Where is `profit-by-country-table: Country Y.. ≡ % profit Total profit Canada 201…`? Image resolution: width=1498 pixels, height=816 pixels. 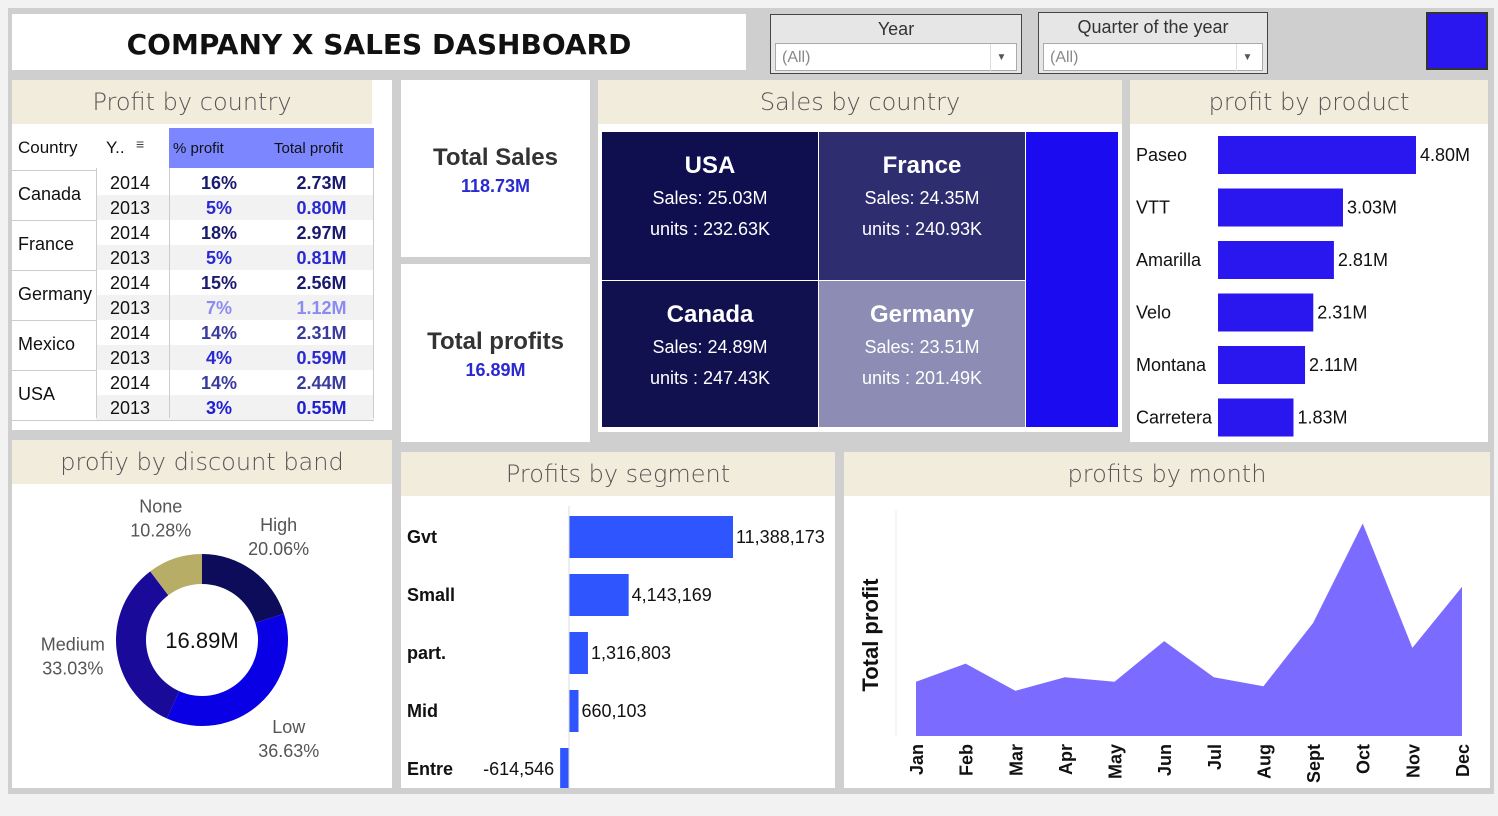 profit-by-country-table: Country Y.. ≡ % profit Total profit Canada 201… is located at coordinates (193, 274).